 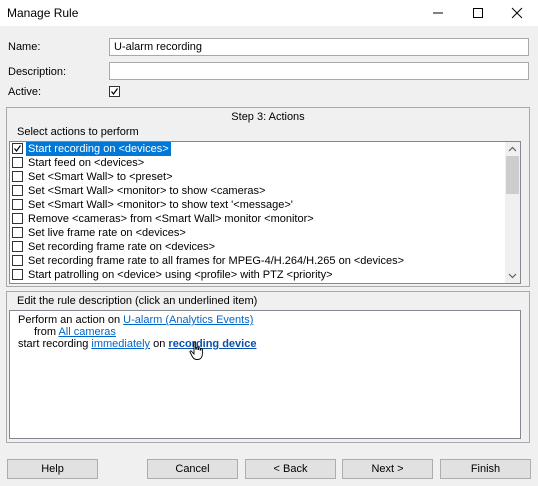 I want to click on close-button, so click(x=517, y=13).